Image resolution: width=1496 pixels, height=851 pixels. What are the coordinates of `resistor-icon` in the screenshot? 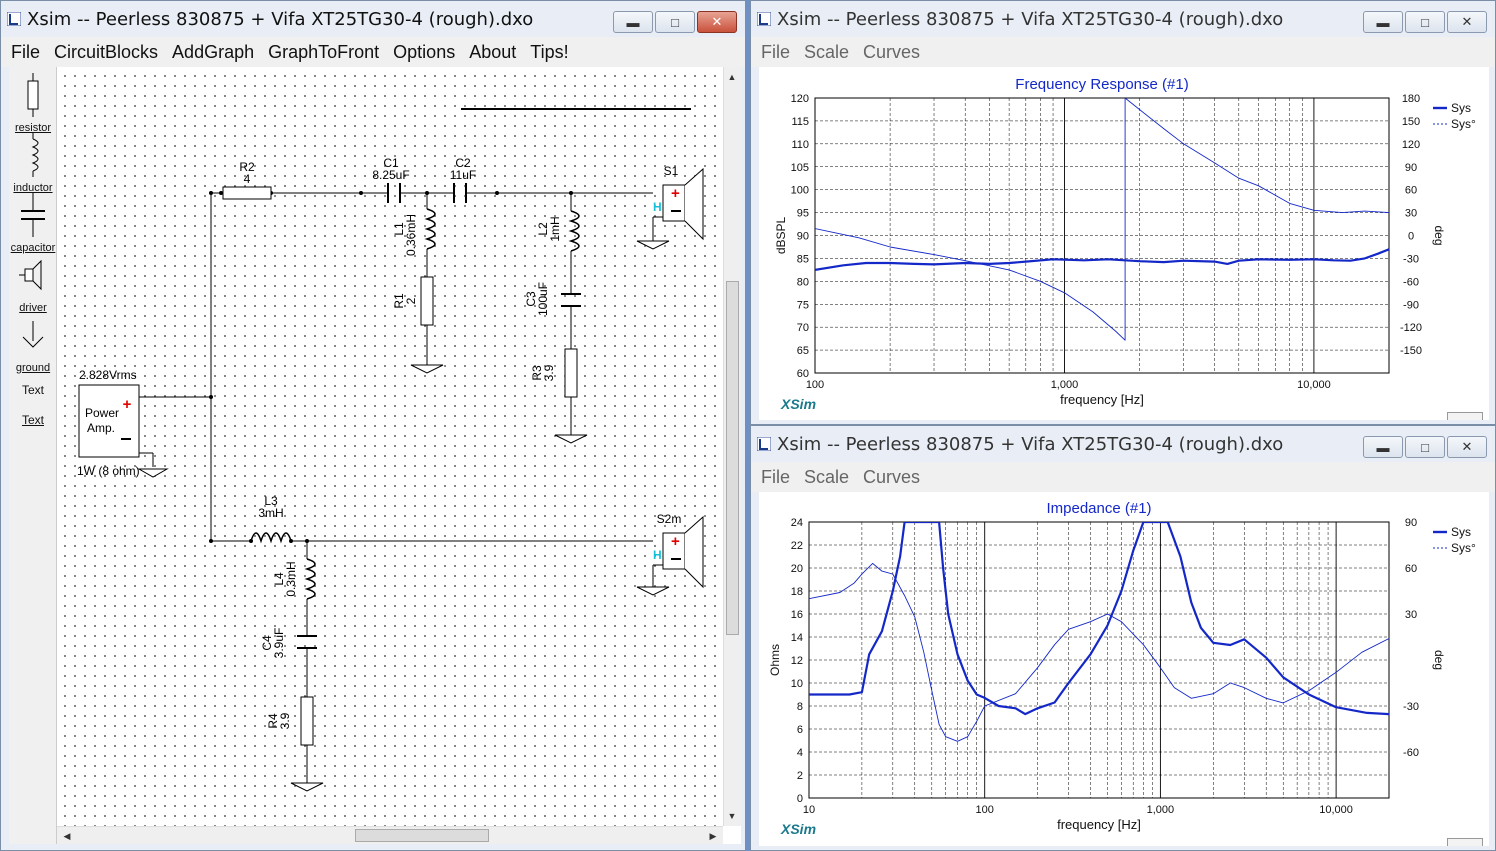 It's located at (33, 95).